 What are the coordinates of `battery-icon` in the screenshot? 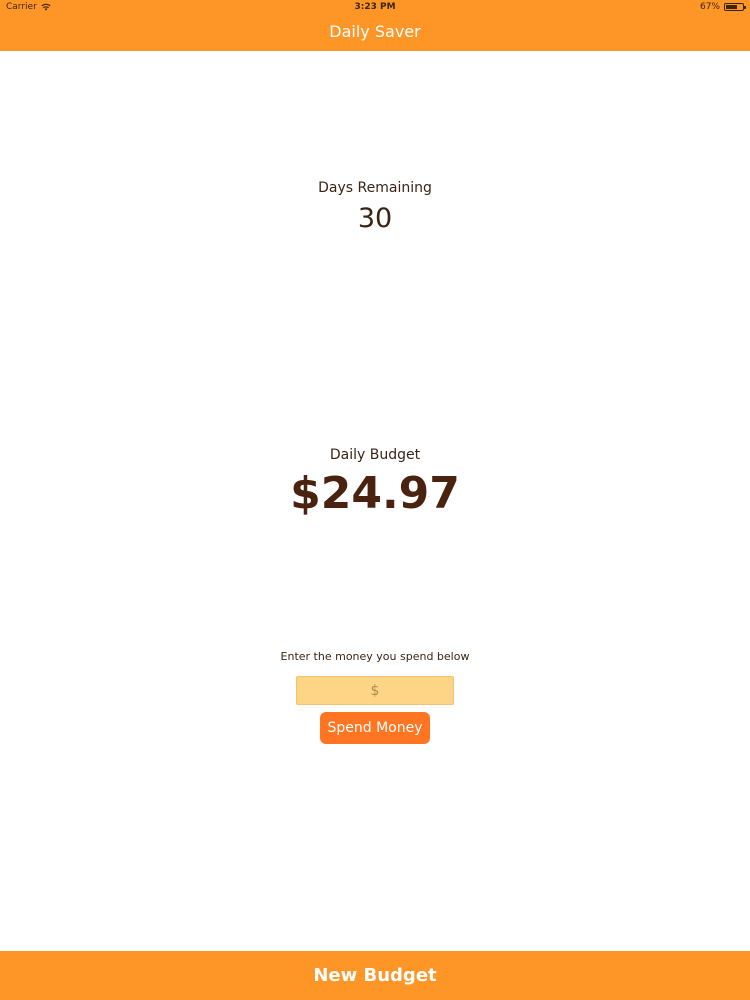 It's located at (735, 7).